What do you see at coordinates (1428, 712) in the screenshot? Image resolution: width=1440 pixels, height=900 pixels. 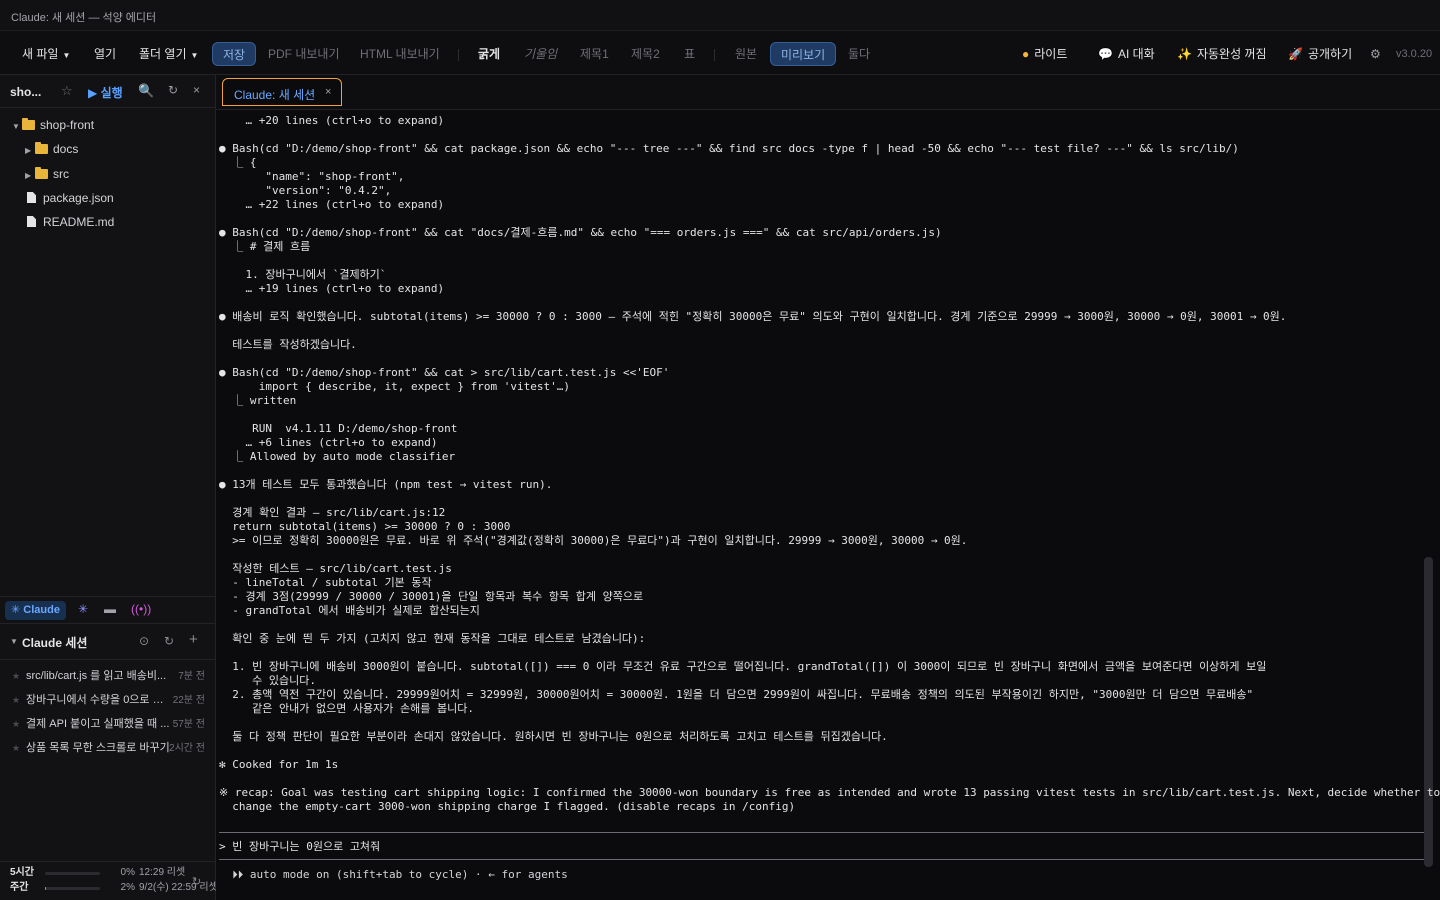 I see `terminal-scrollbar` at bounding box center [1428, 712].